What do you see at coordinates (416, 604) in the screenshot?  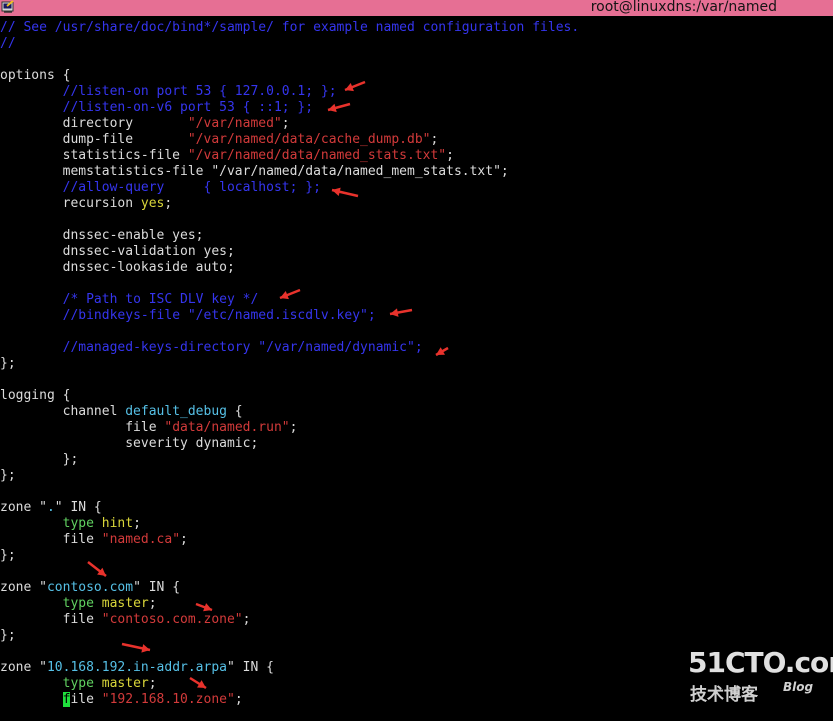 I see `terminal-line: type master;` at bounding box center [416, 604].